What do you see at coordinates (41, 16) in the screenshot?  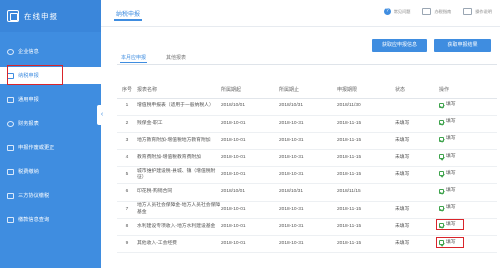 I see `app-title: 在线申报` at bounding box center [41, 16].